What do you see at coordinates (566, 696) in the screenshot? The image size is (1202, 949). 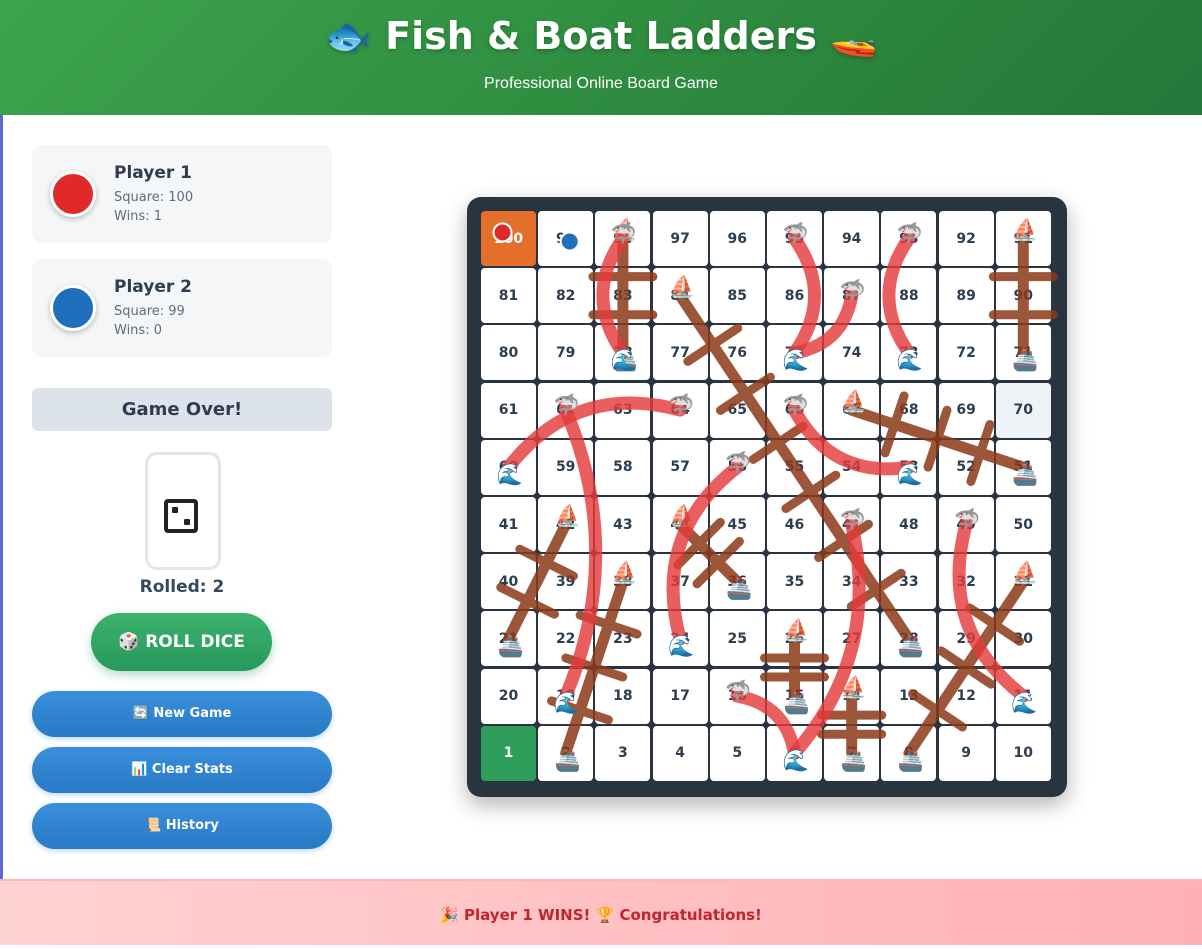 I see `board-cell-19: 19` at bounding box center [566, 696].